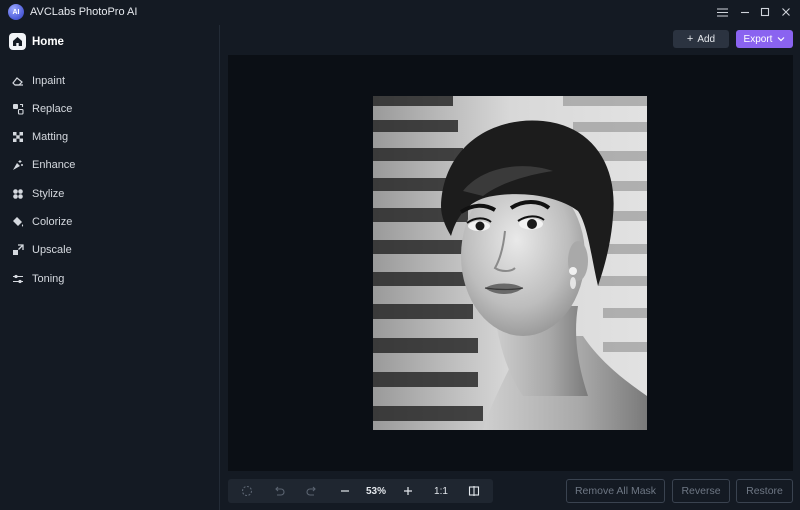 The height and width of the screenshot is (510, 800). Describe the element at coordinates (400, 12) in the screenshot. I see `title-bar: AI AVCLabs PhotoPro AI` at that location.